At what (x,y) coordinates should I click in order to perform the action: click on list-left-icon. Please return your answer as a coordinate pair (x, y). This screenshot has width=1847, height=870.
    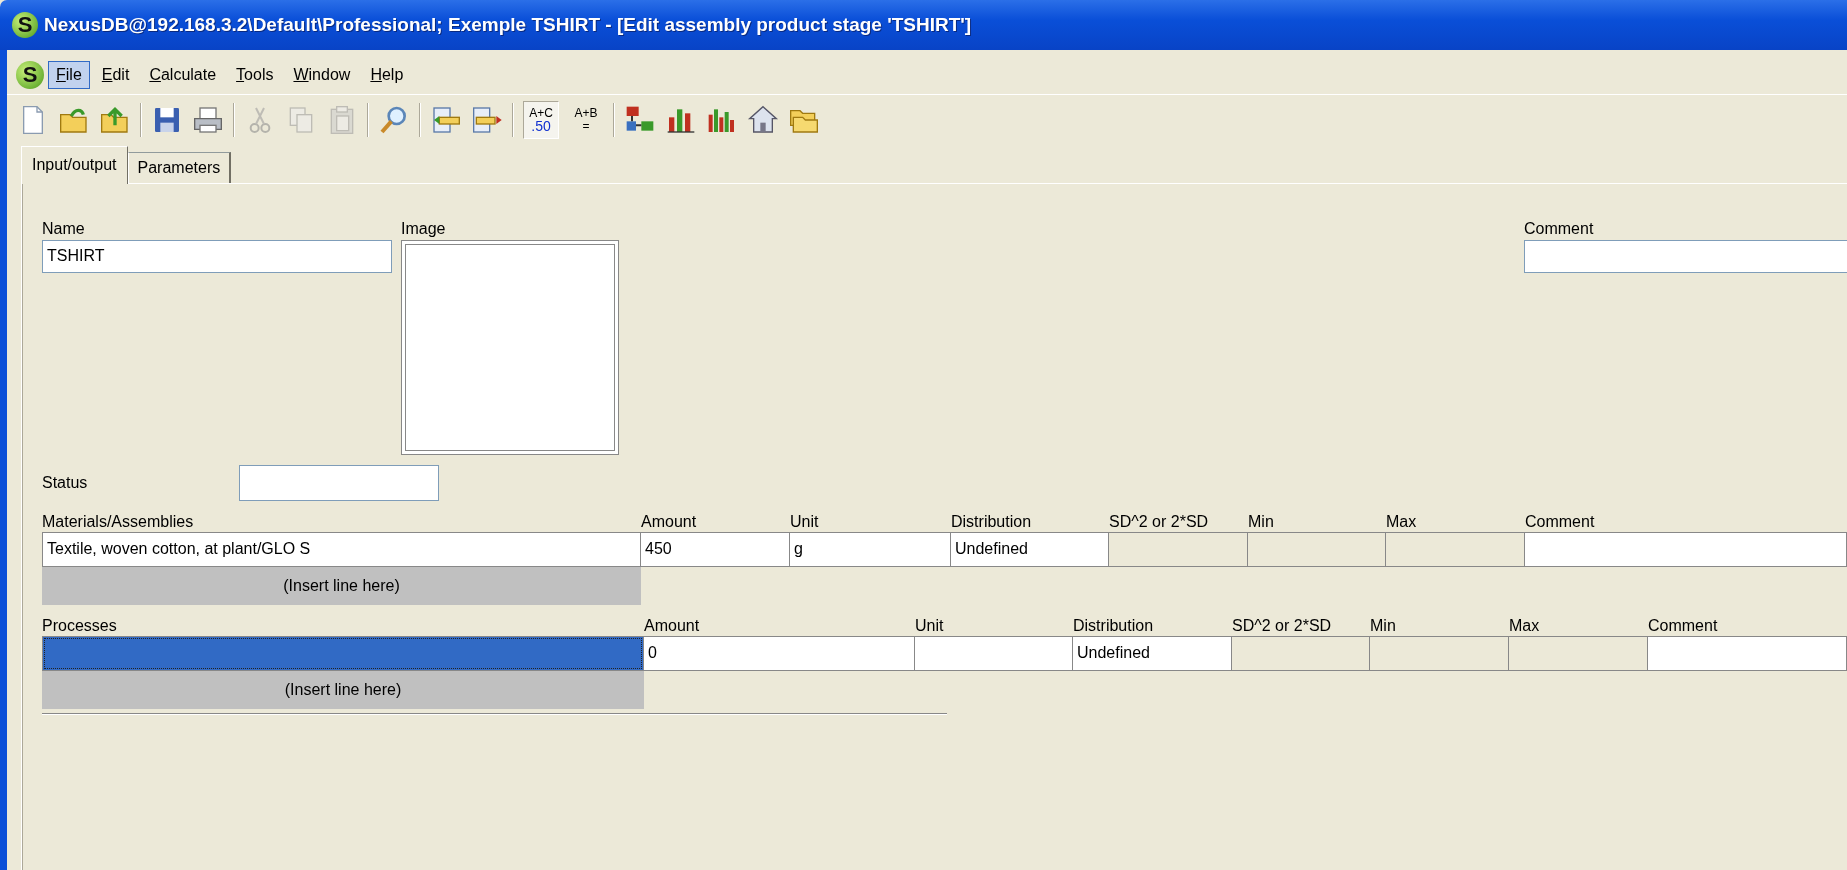
    Looking at the image, I should click on (446, 120).